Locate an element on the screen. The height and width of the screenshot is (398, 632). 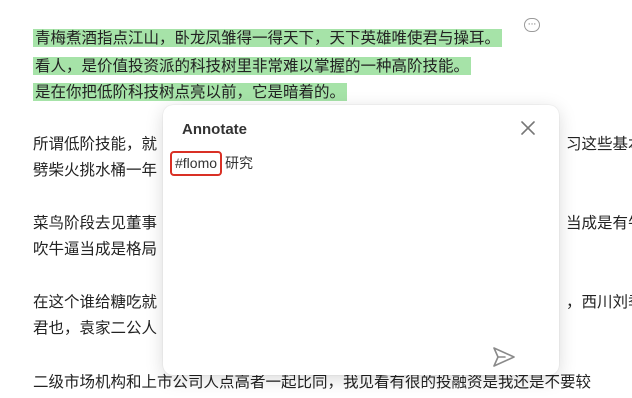
popup-title: Annotate is located at coordinates (214, 129).